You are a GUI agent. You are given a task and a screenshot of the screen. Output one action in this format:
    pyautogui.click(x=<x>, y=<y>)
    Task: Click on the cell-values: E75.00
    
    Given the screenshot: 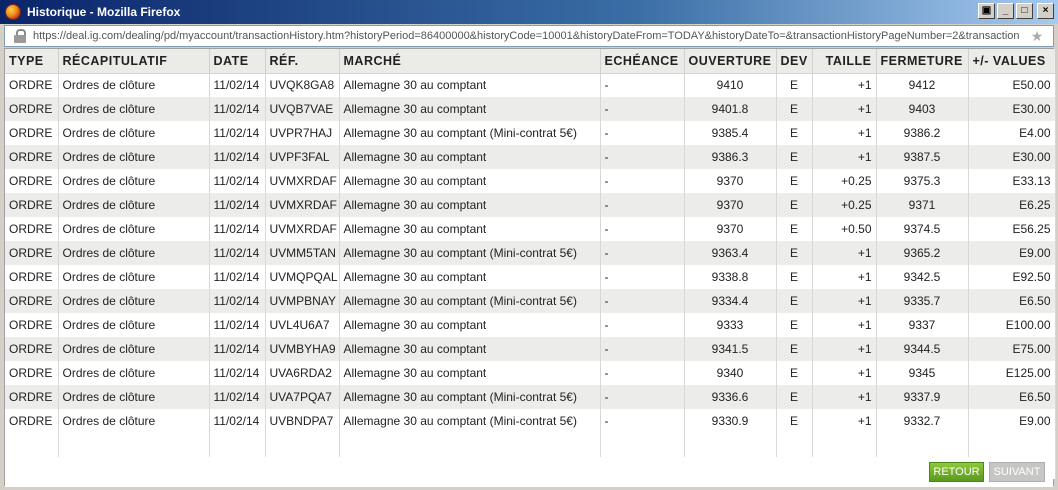 What is the action you would take?
    pyautogui.click(x=1012, y=349)
    